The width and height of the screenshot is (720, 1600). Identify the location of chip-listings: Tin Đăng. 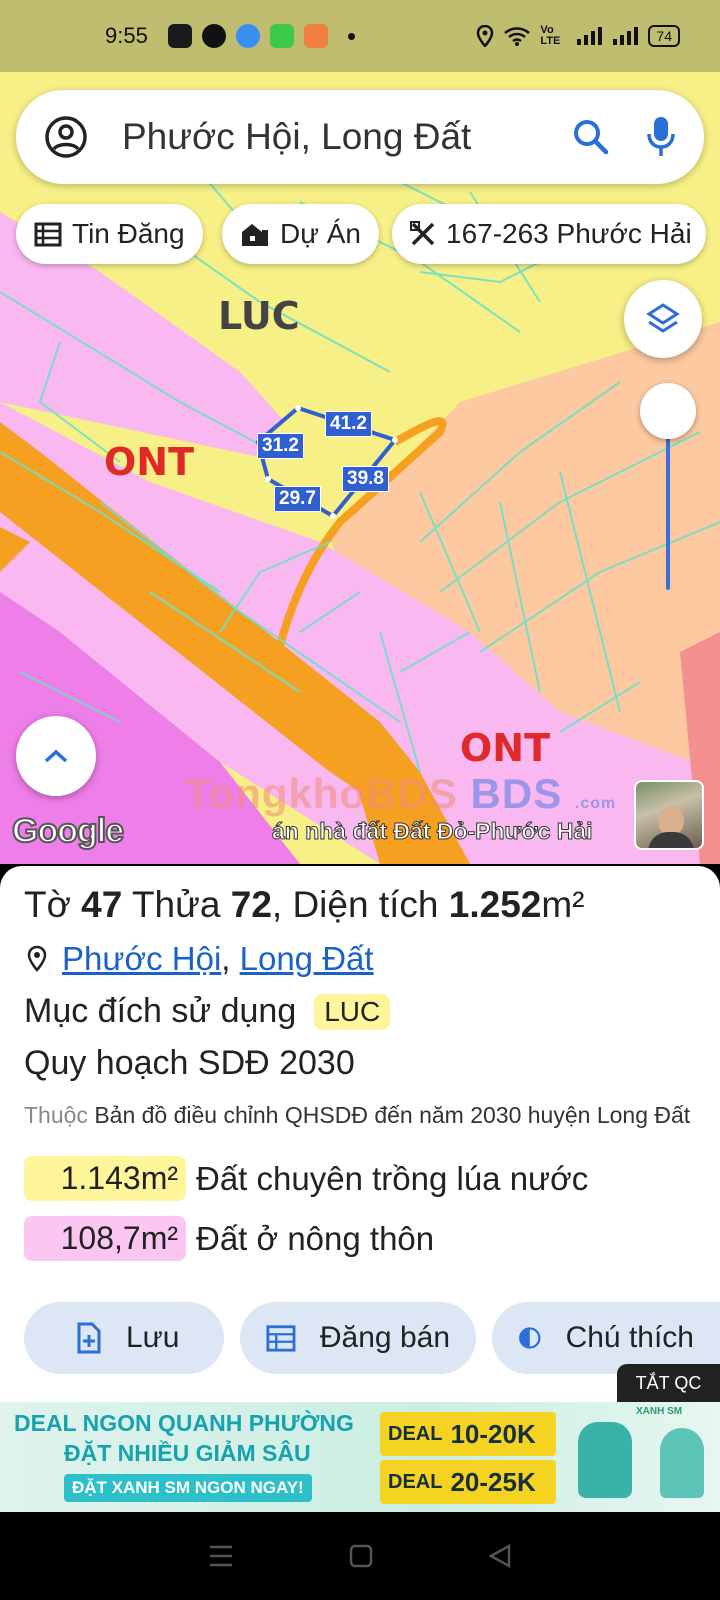
(109, 234).